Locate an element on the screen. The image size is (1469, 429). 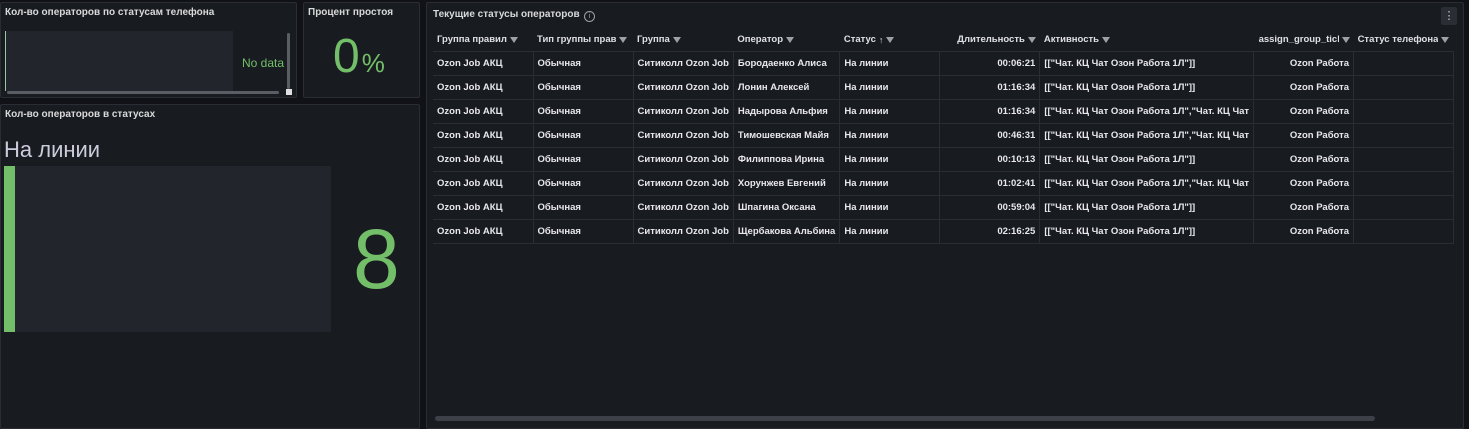
table-cell: Филиппова Ирина is located at coordinates (787, 159).